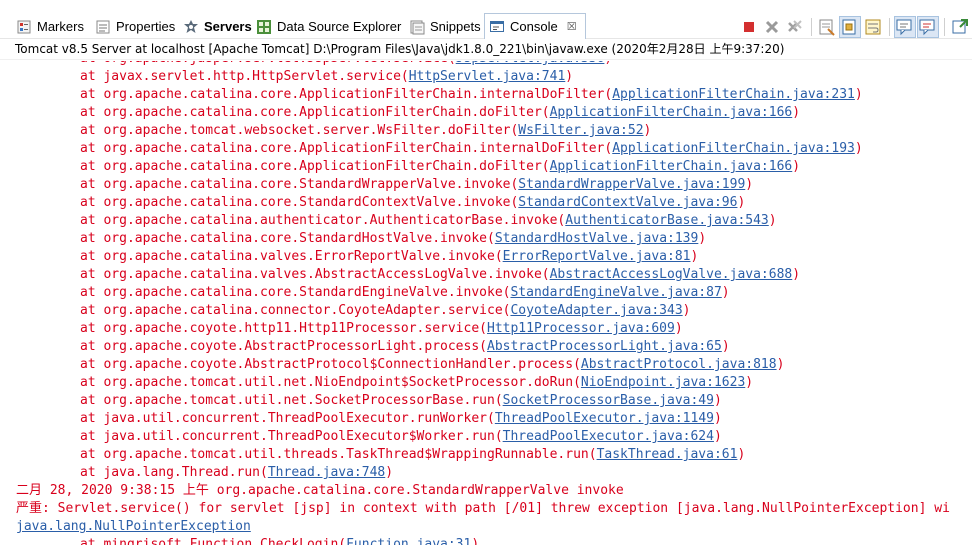  I want to click on snippets-icon, so click(417, 27).